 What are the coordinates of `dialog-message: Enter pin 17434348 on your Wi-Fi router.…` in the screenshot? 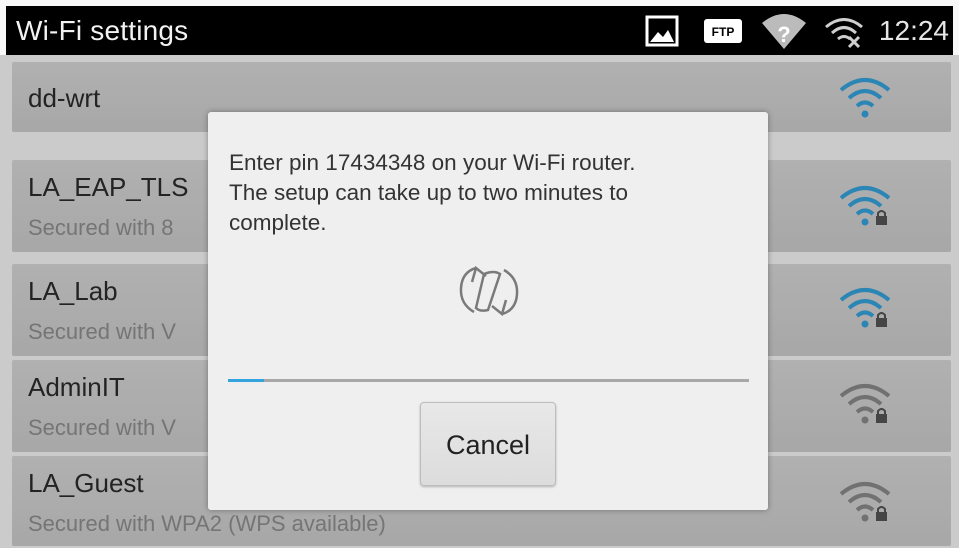 It's located at (432, 192).